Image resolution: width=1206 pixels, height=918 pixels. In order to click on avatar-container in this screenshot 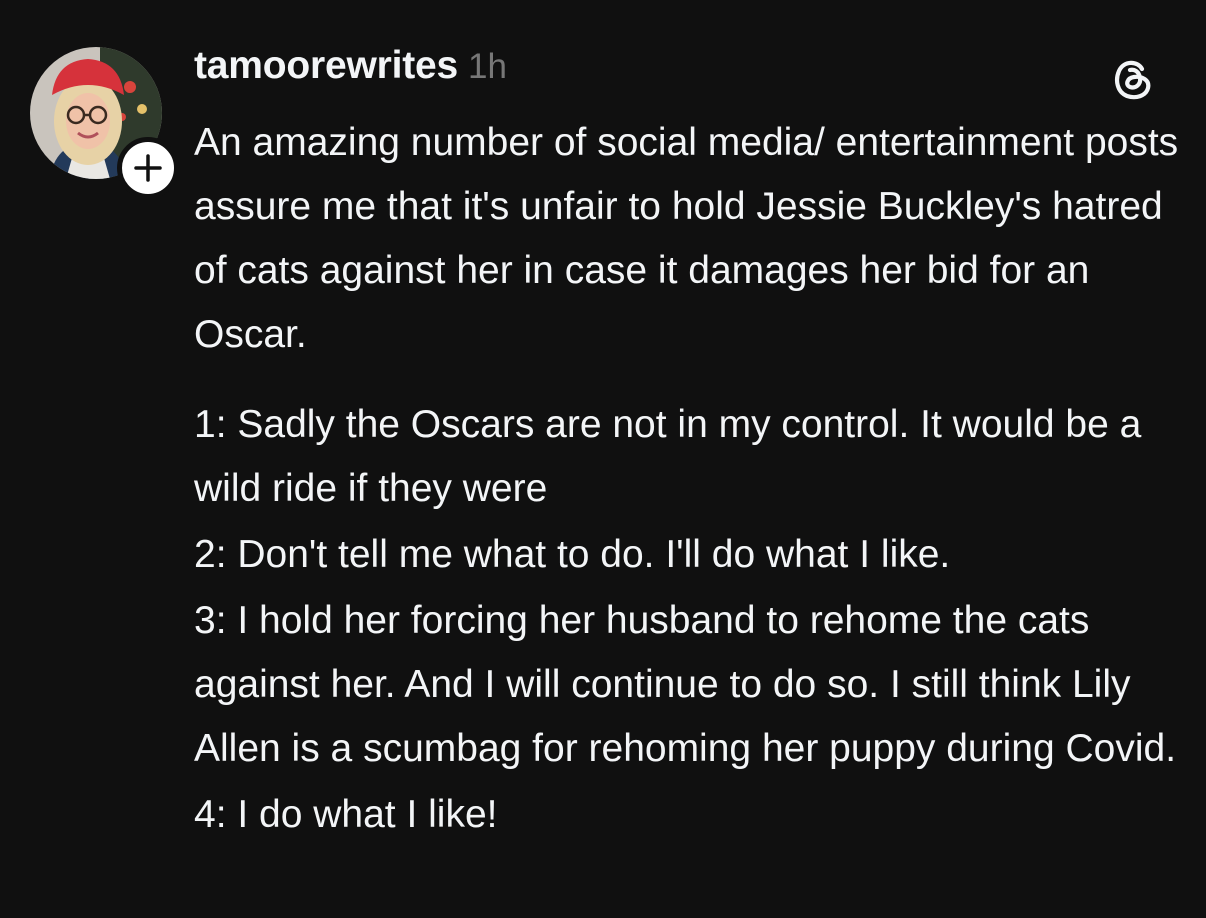, I will do `click(104, 123)`.